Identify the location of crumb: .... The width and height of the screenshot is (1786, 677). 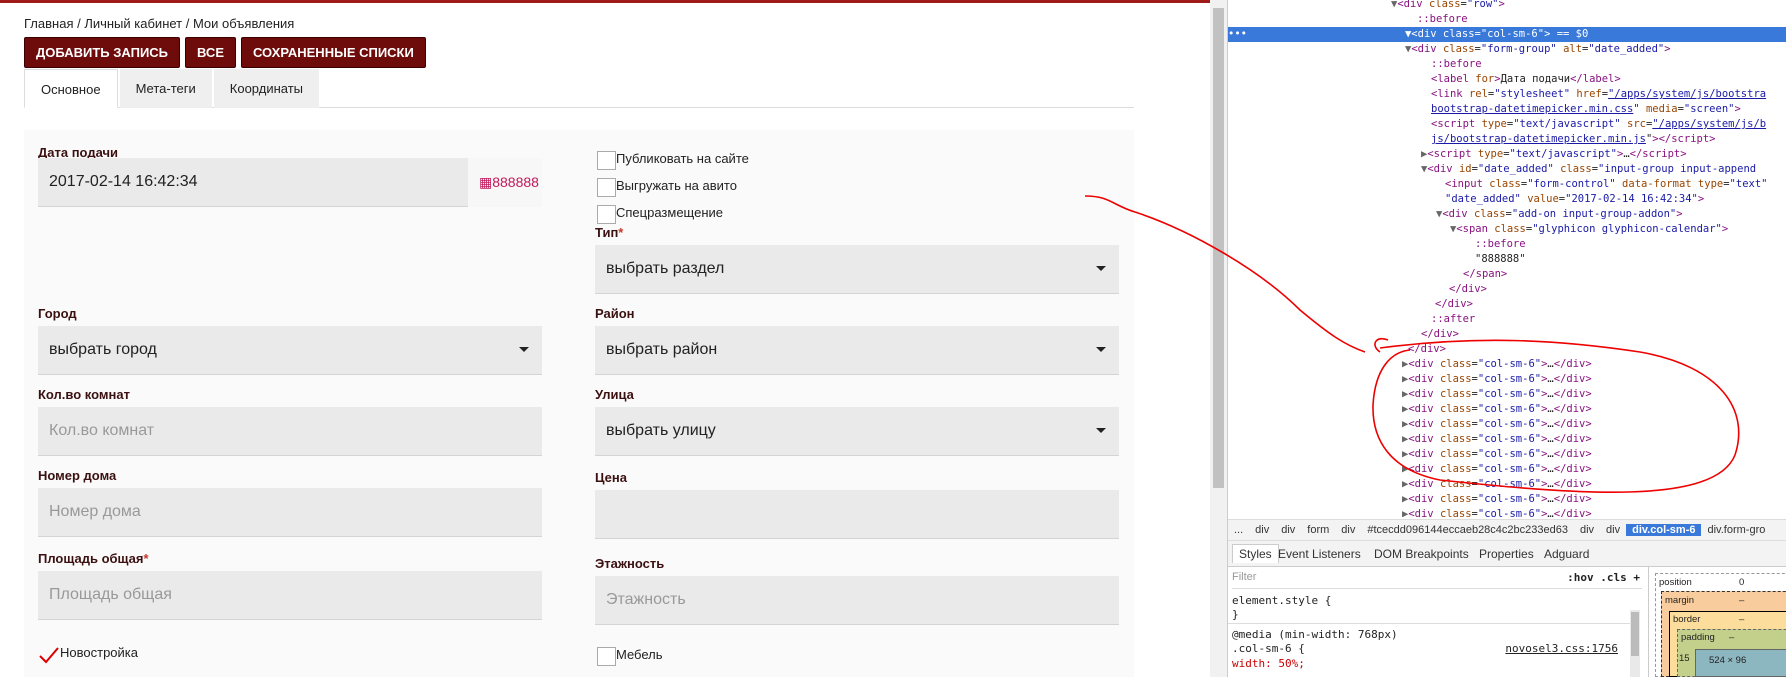
(1238, 530).